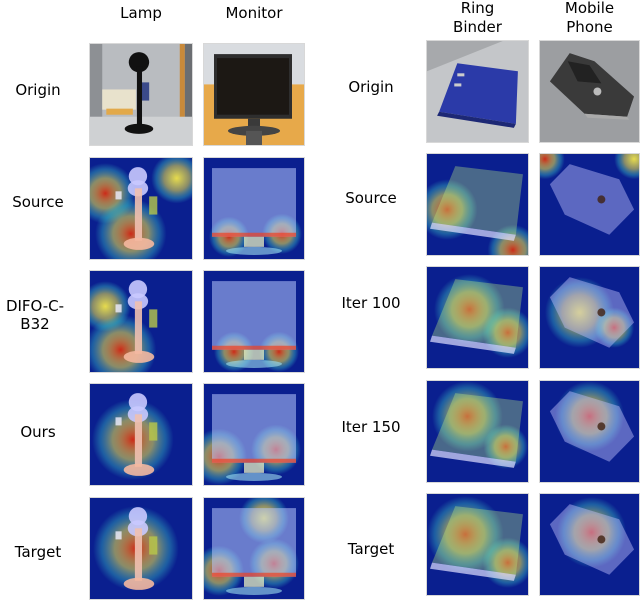 Image resolution: width=640 pixels, height=607 pixels. Describe the element at coordinates (371, 549) in the screenshot. I see `row-label-target-right: Target` at that location.